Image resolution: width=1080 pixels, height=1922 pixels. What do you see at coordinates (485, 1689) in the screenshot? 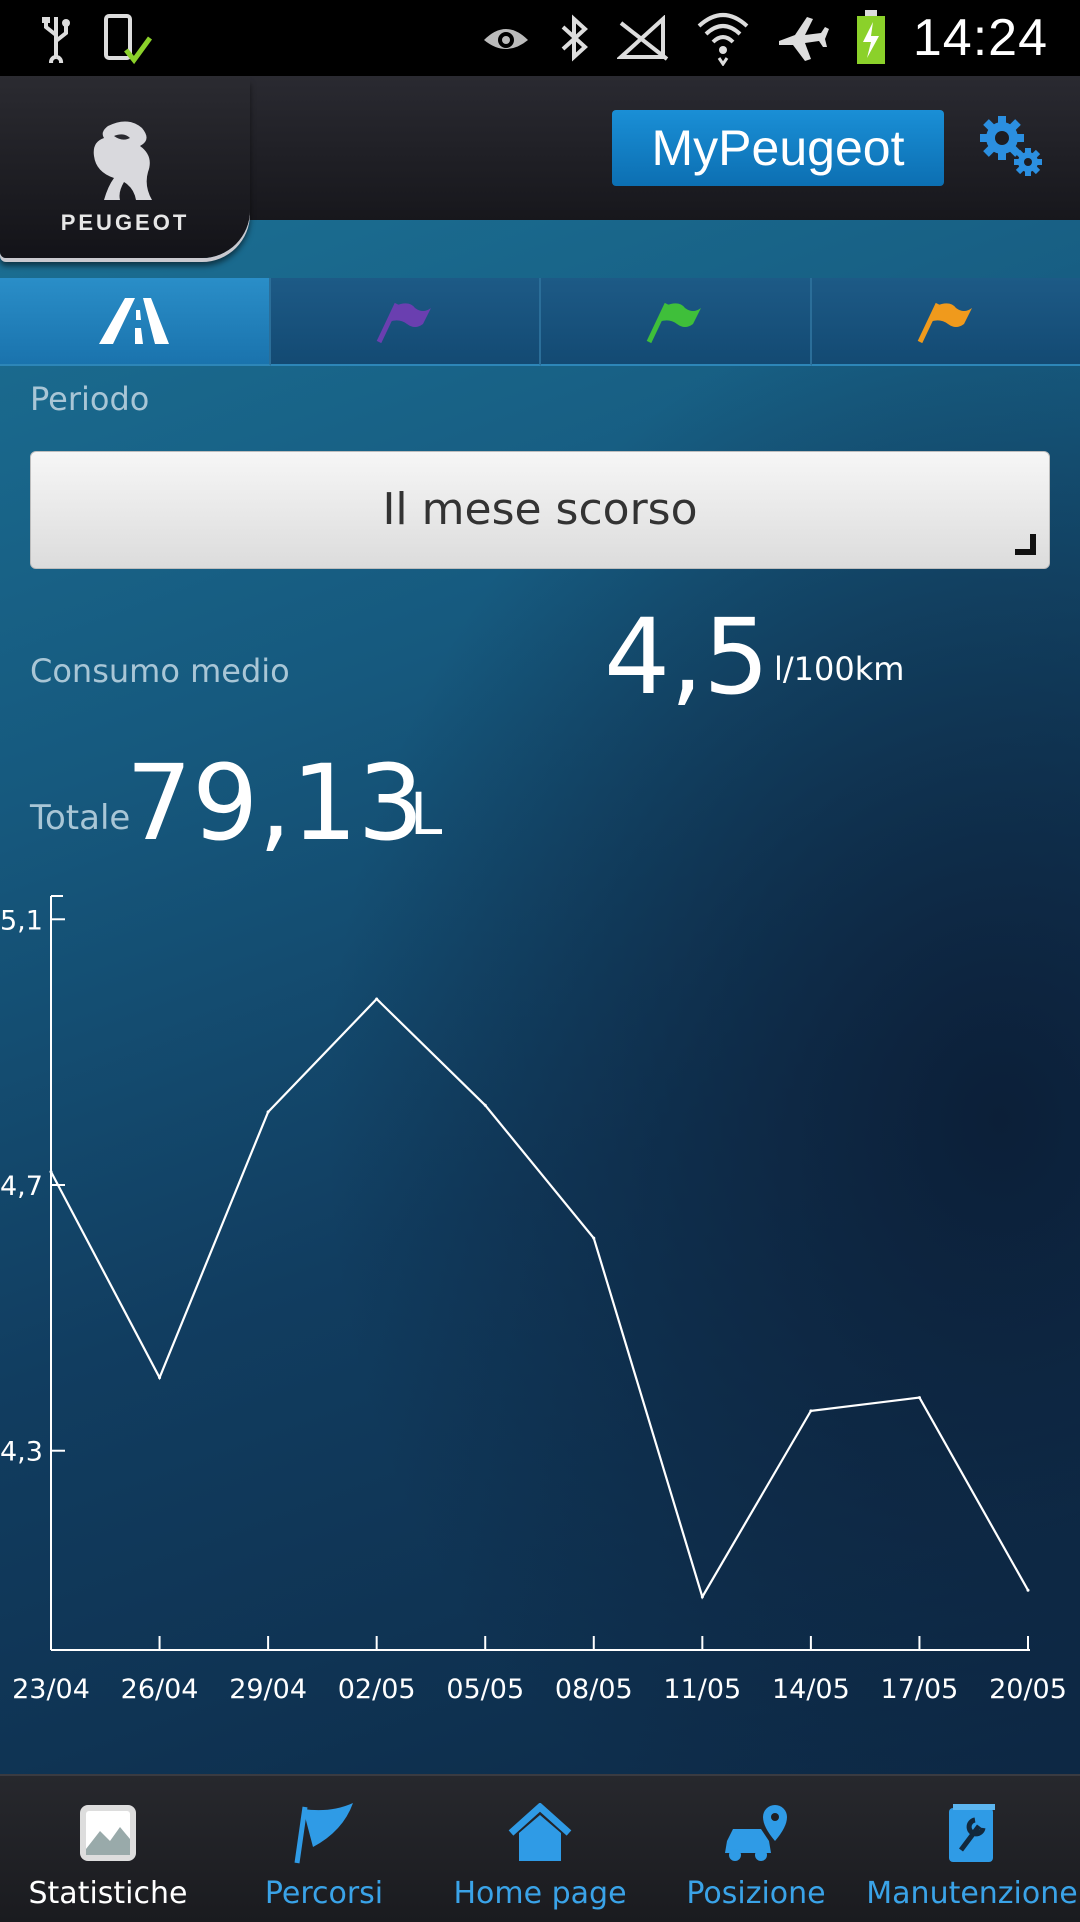
I see `x-tick-label: 05/05` at bounding box center [485, 1689].